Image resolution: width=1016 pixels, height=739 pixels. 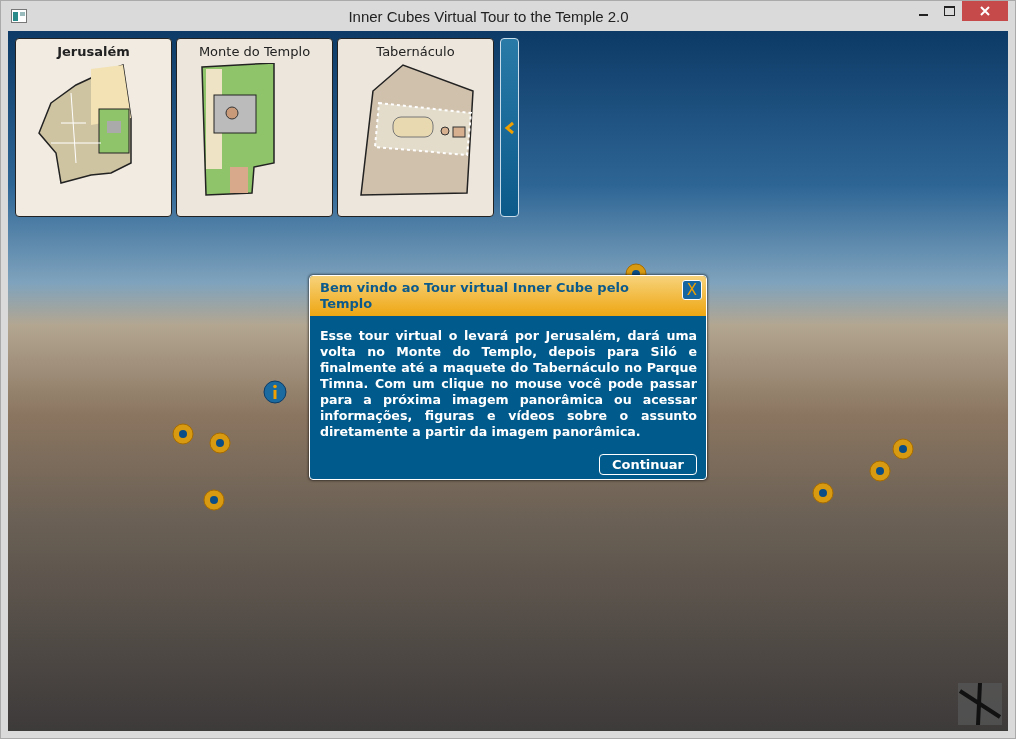 I want to click on app-icon, so click(x=19, y=16).